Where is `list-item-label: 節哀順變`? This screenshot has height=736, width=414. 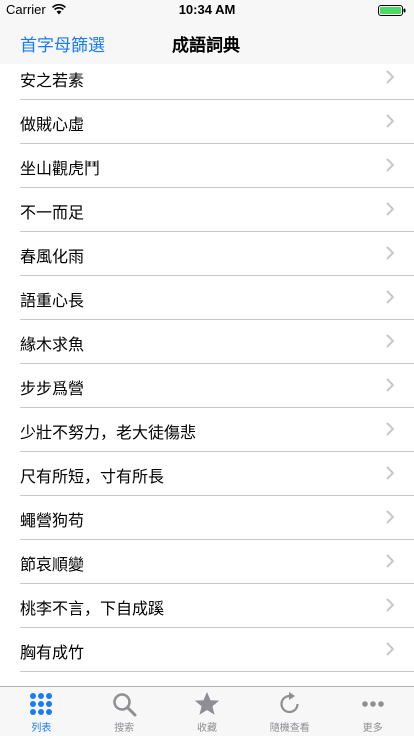 list-item-label: 節哀順變 is located at coordinates (52, 564).